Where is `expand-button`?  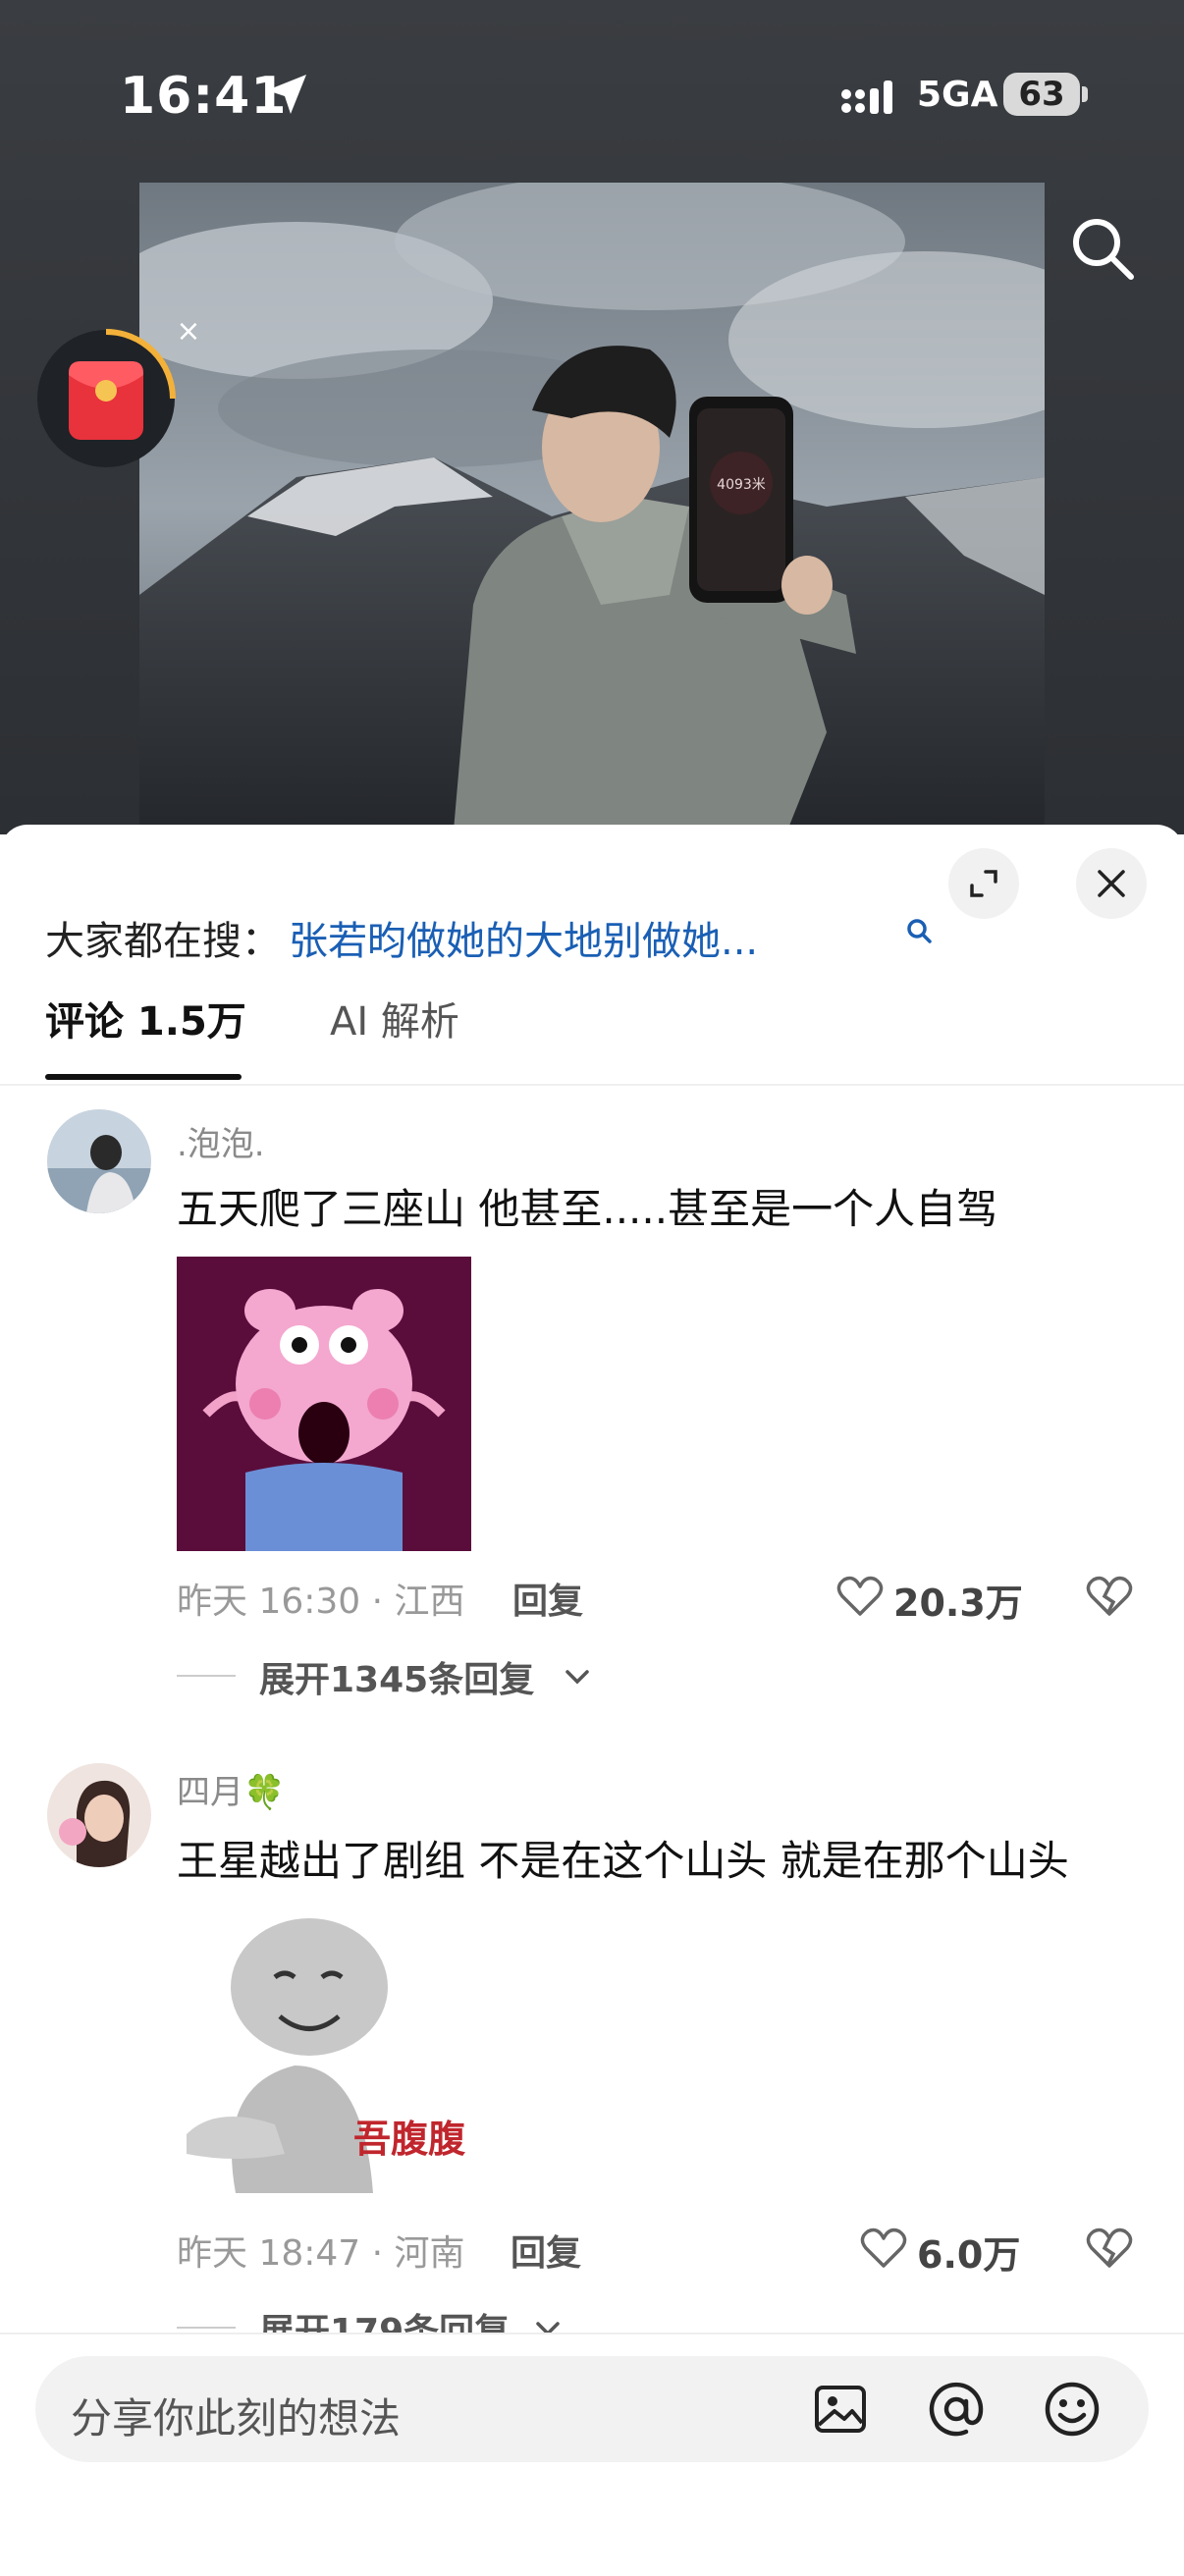
expand-button is located at coordinates (984, 883).